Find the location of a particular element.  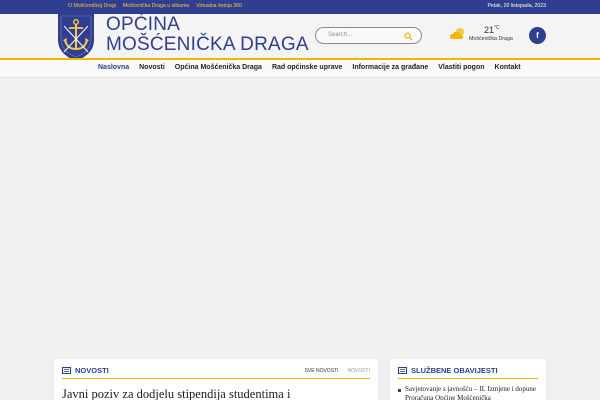

search-icon is located at coordinates (408, 36).